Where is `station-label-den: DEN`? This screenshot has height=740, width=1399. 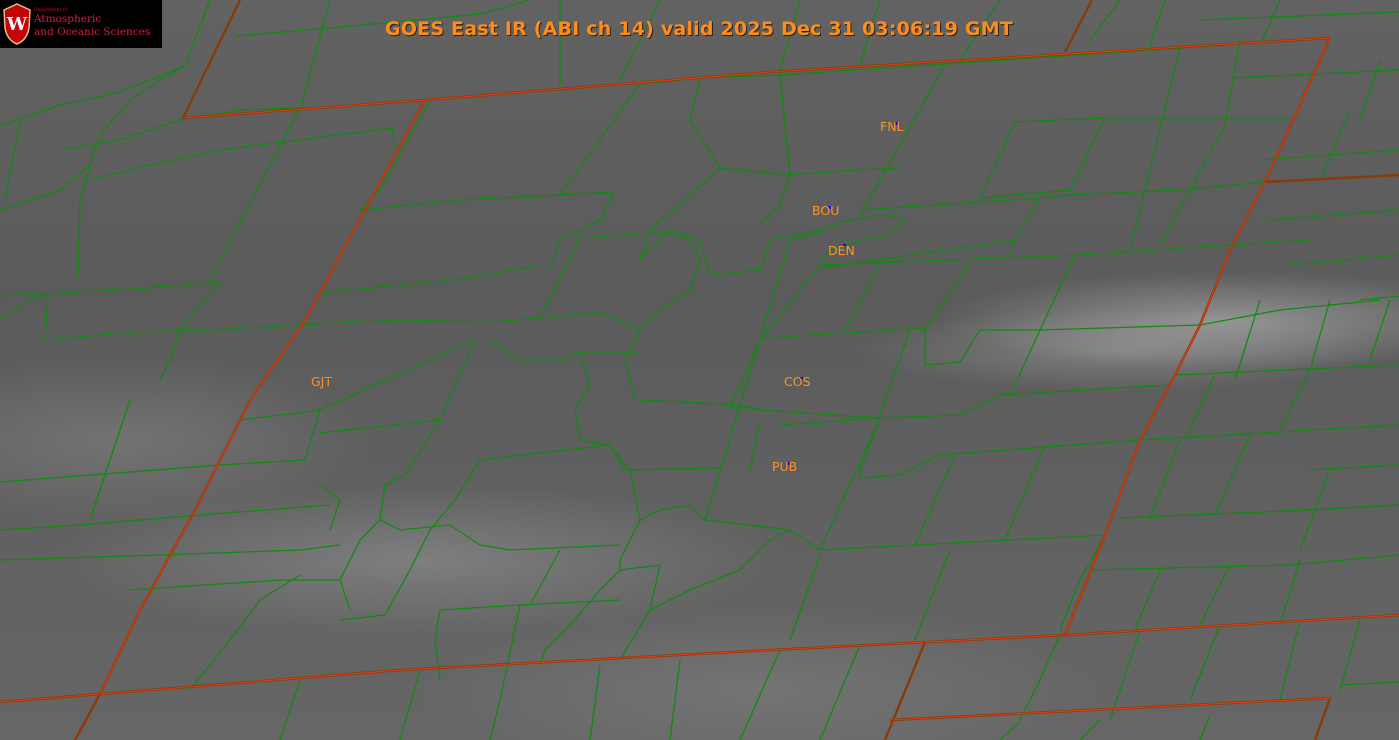
station-label-den: DEN is located at coordinates (841, 250).